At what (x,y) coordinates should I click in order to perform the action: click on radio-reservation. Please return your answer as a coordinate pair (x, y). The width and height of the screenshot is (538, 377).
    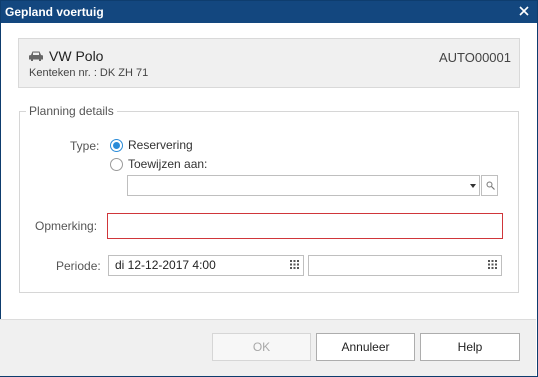
    Looking at the image, I should click on (116, 145).